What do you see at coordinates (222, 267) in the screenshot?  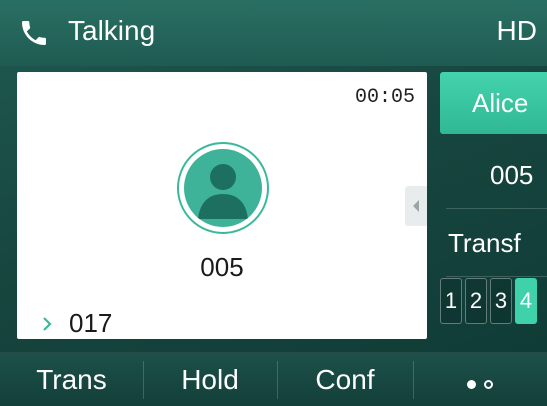 I see `remote-party-number: 005` at bounding box center [222, 267].